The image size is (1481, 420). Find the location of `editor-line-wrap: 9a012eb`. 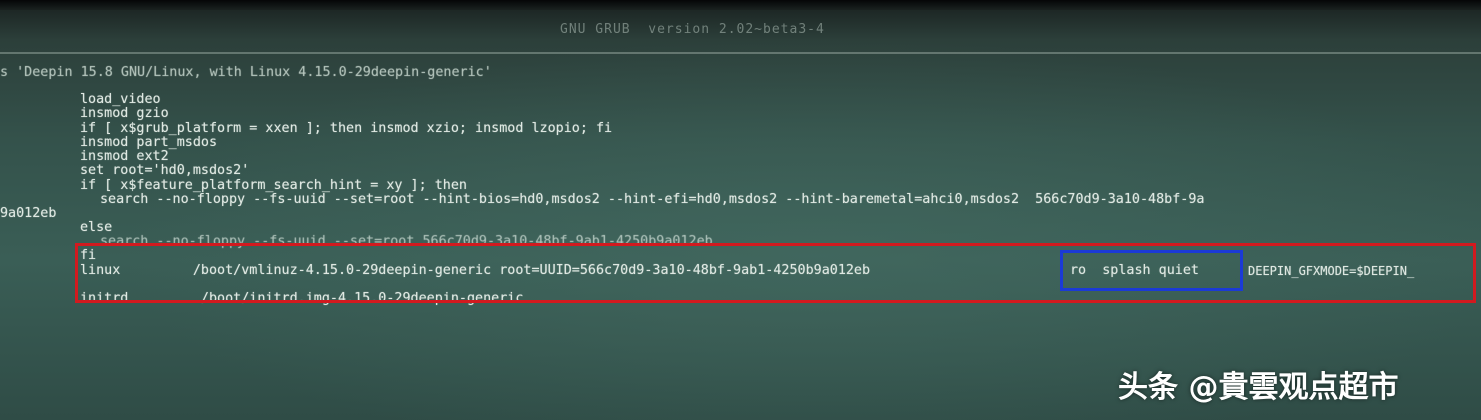

editor-line-wrap: 9a012eb is located at coordinates (28, 213).